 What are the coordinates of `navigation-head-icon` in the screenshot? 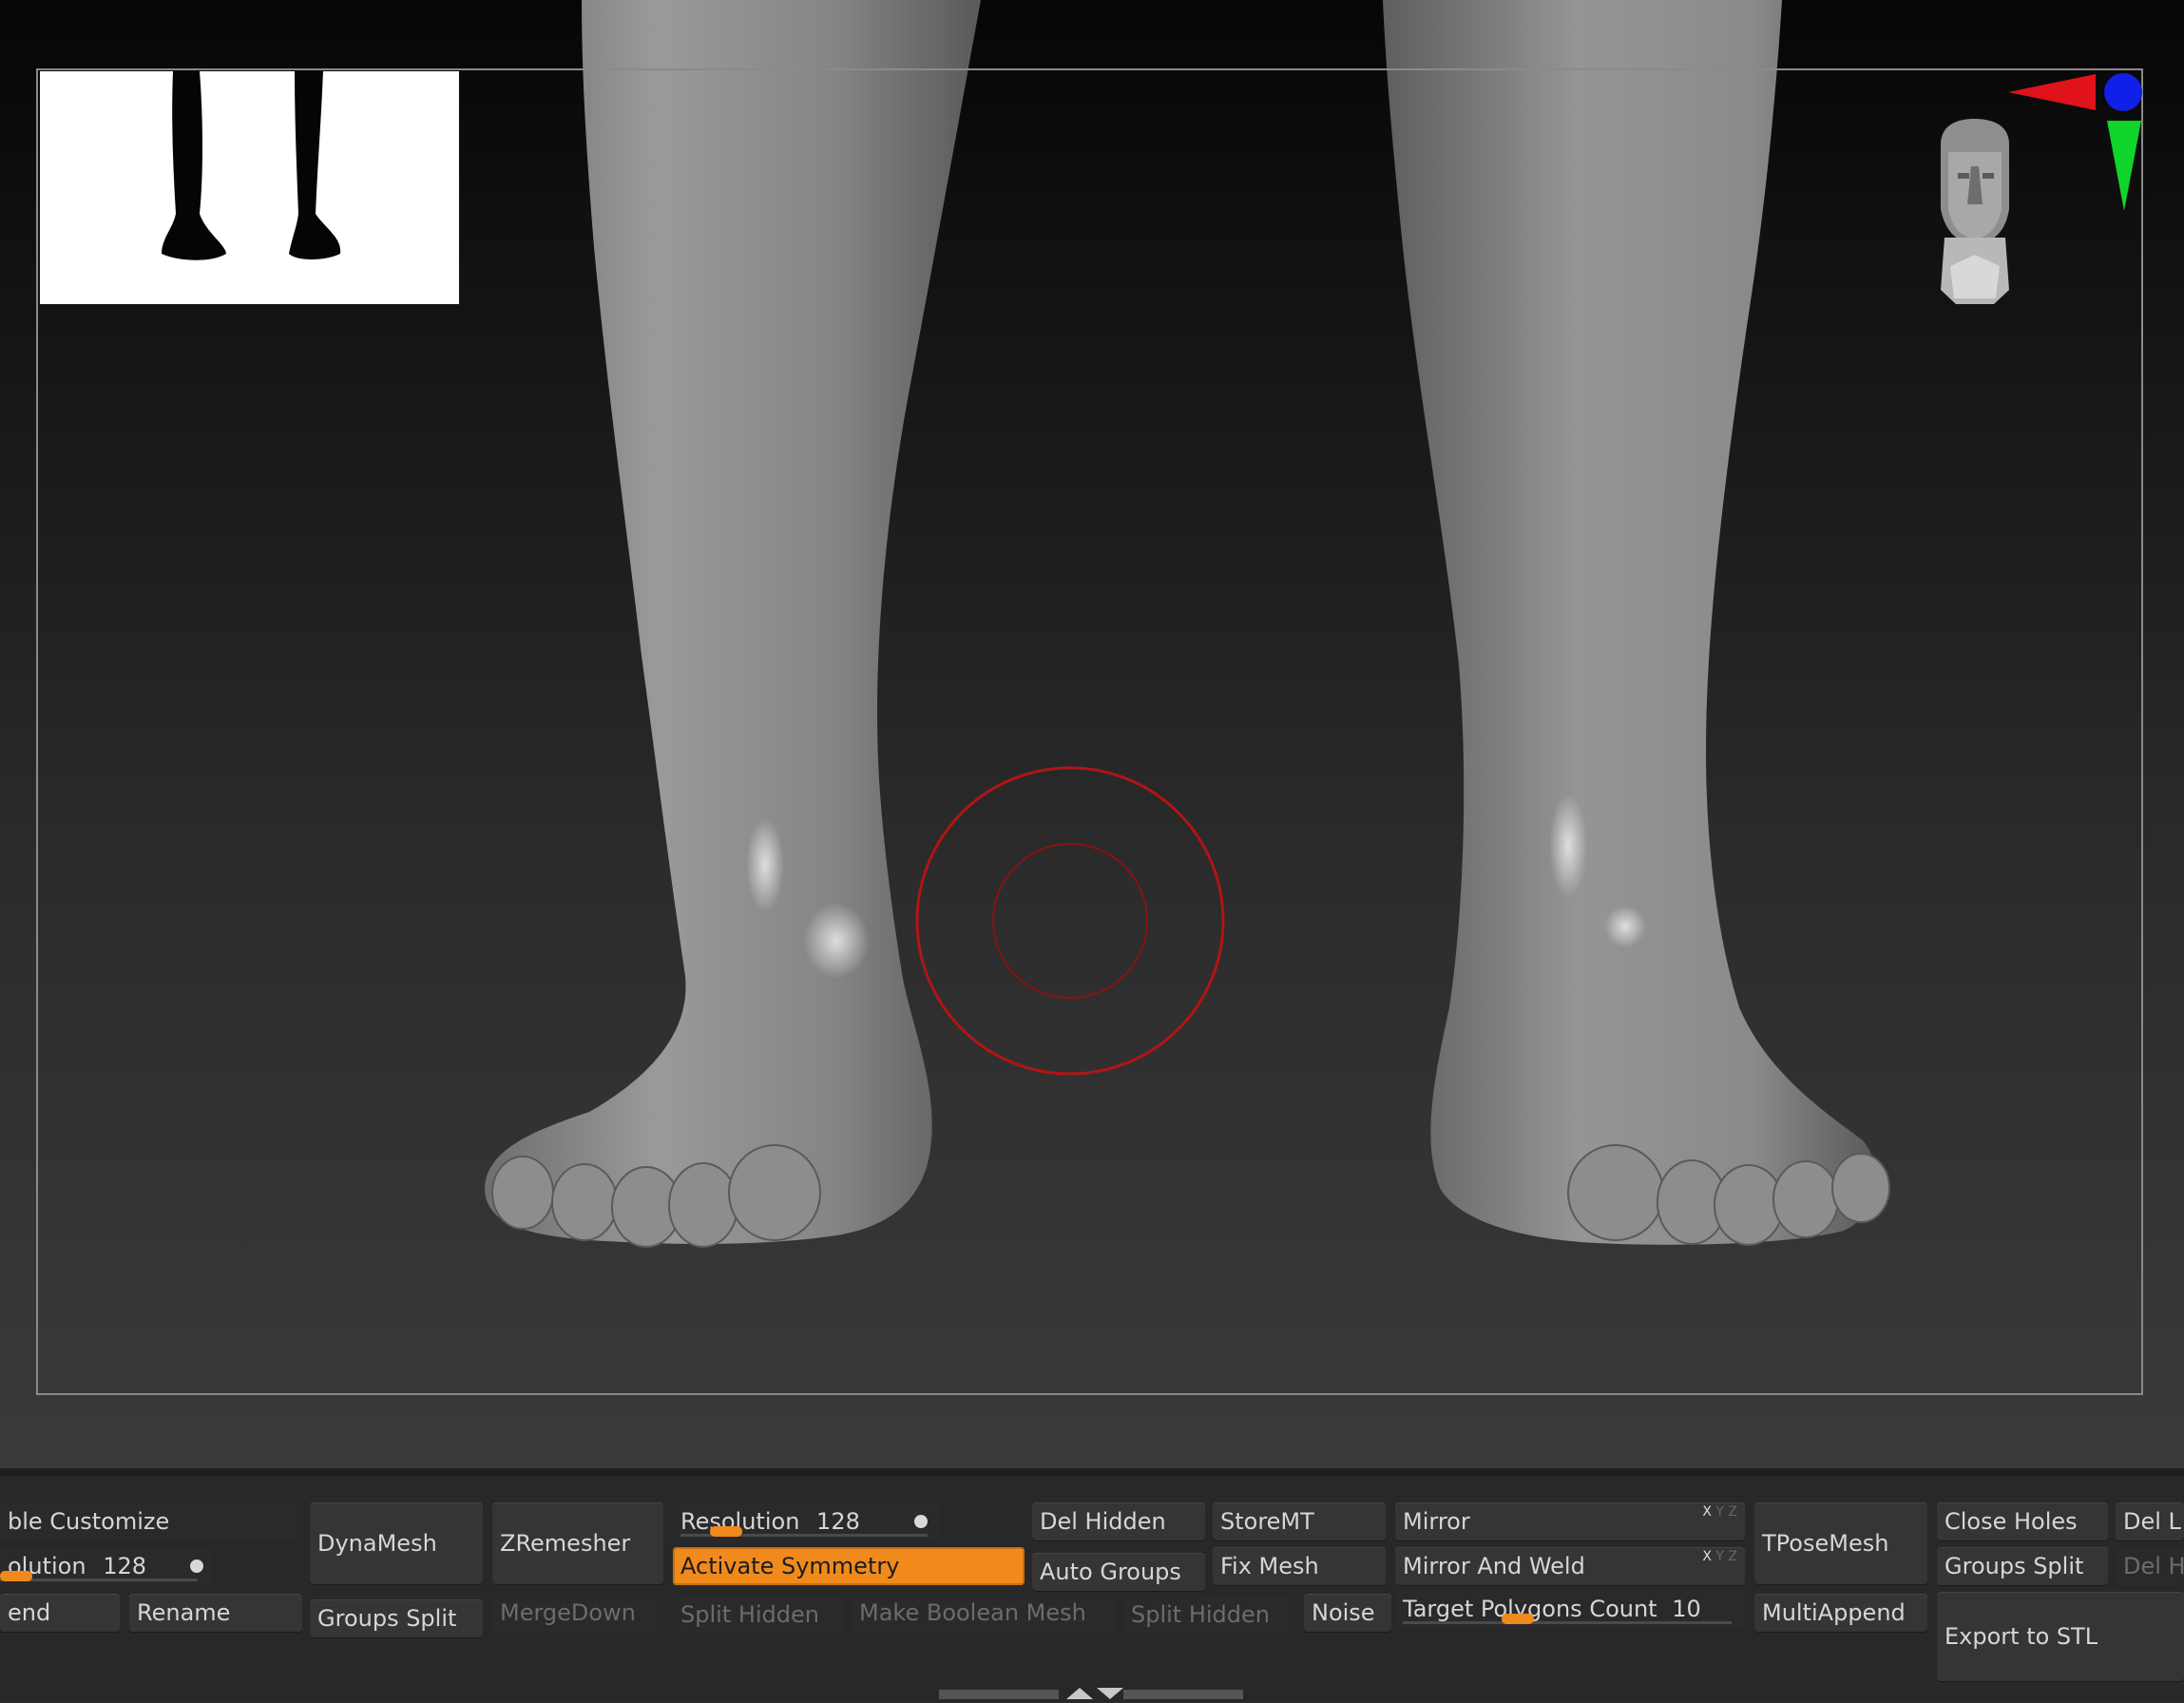 It's located at (2026, 185).